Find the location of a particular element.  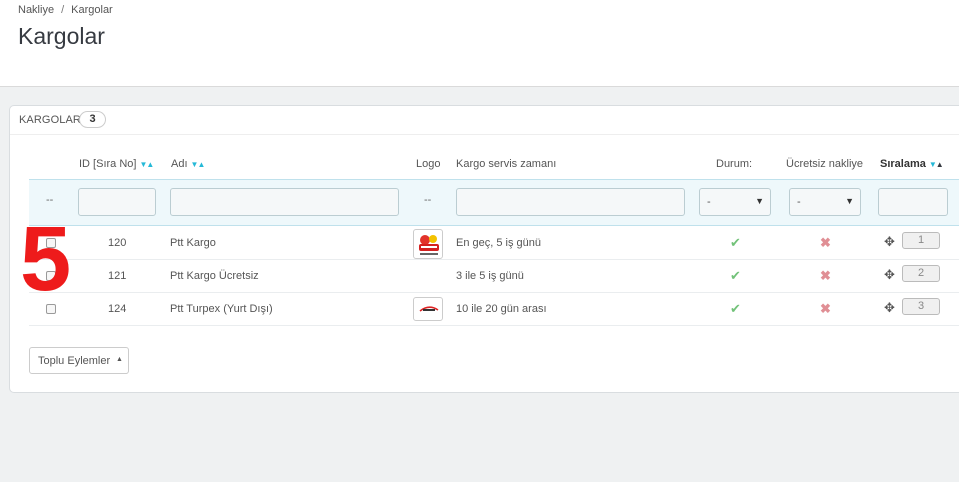

filter-delay-input is located at coordinates (570, 202).